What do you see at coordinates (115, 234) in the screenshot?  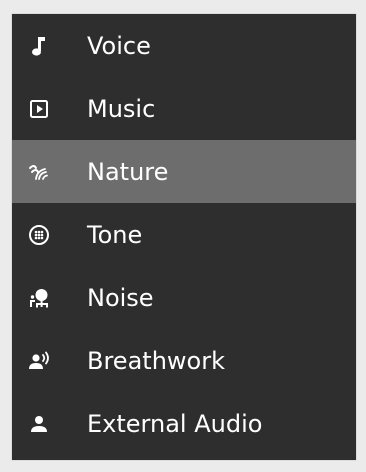 I see `menu-item-label: Tone` at bounding box center [115, 234].